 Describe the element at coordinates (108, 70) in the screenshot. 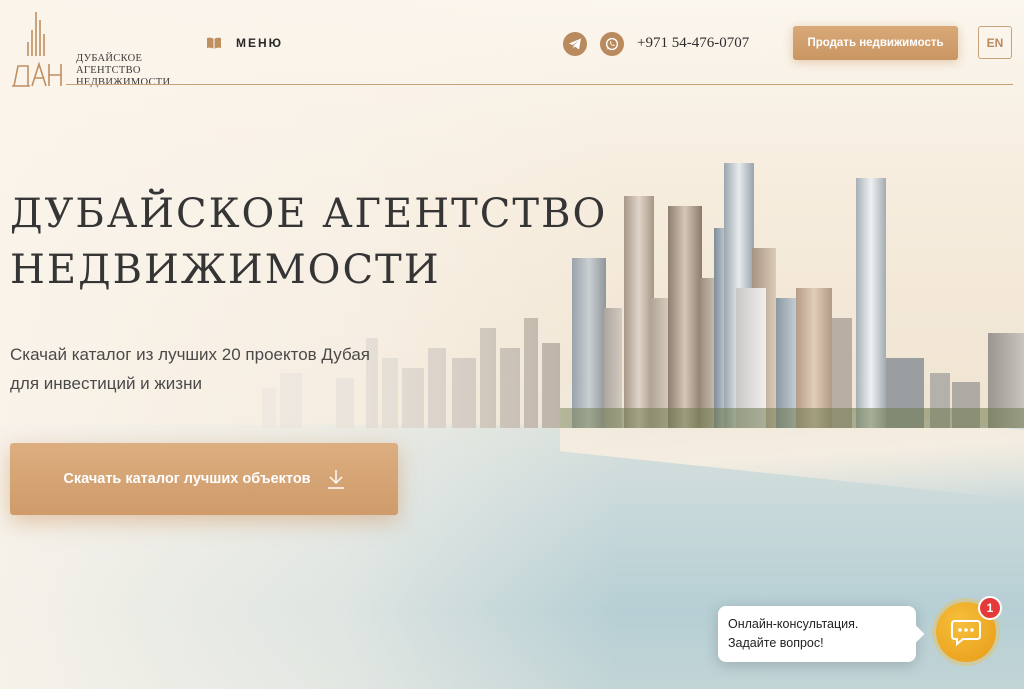

I see `logo-line-2: агентство` at that location.